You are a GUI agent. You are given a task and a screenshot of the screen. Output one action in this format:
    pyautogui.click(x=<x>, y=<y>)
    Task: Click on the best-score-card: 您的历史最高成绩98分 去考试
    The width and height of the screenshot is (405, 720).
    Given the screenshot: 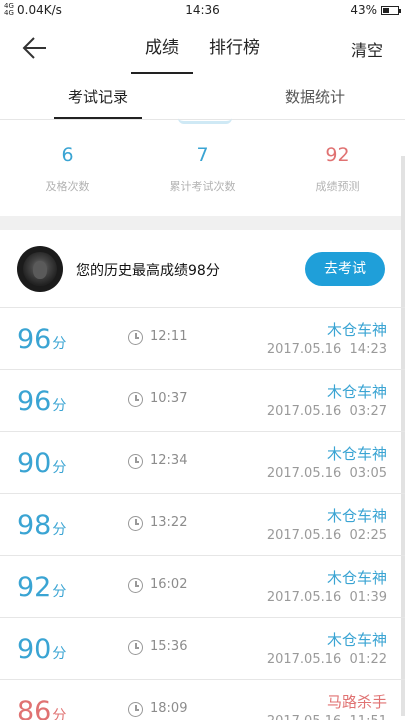 What is the action you would take?
    pyautogui.click(x=202, y=269)
    